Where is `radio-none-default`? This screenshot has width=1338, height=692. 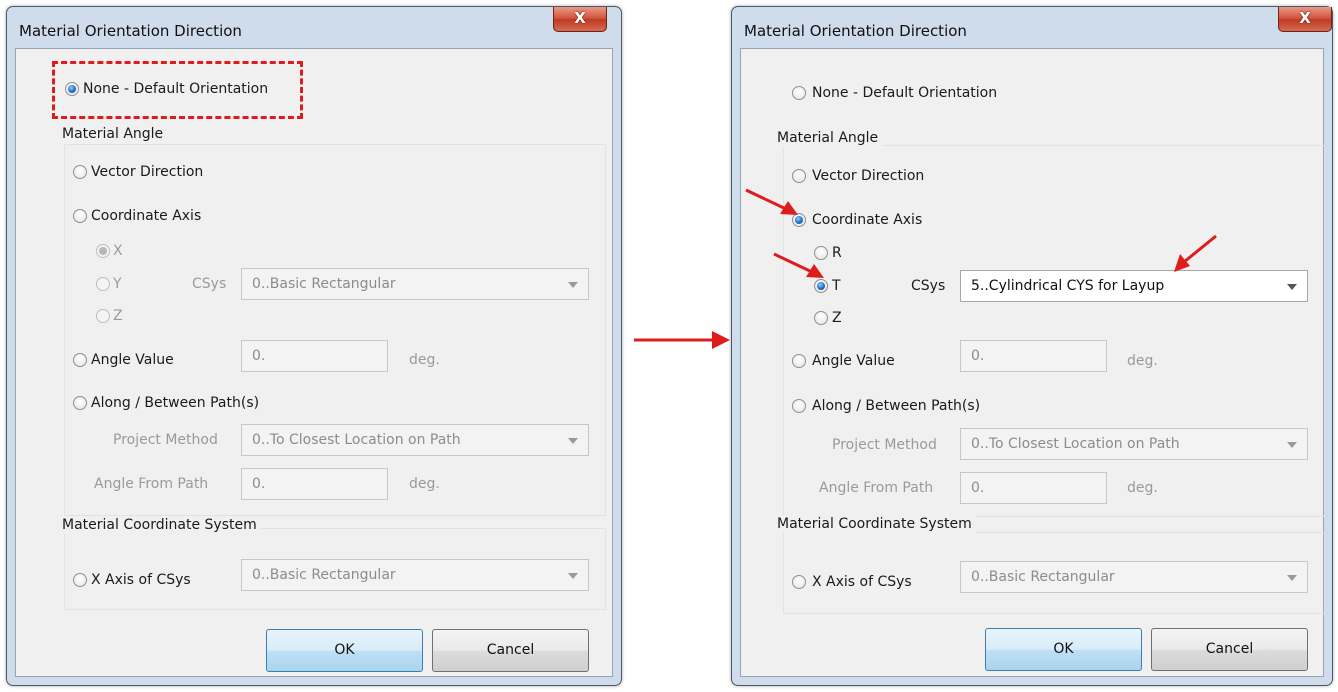 radio-none-default is located at coordinates (799, 93).